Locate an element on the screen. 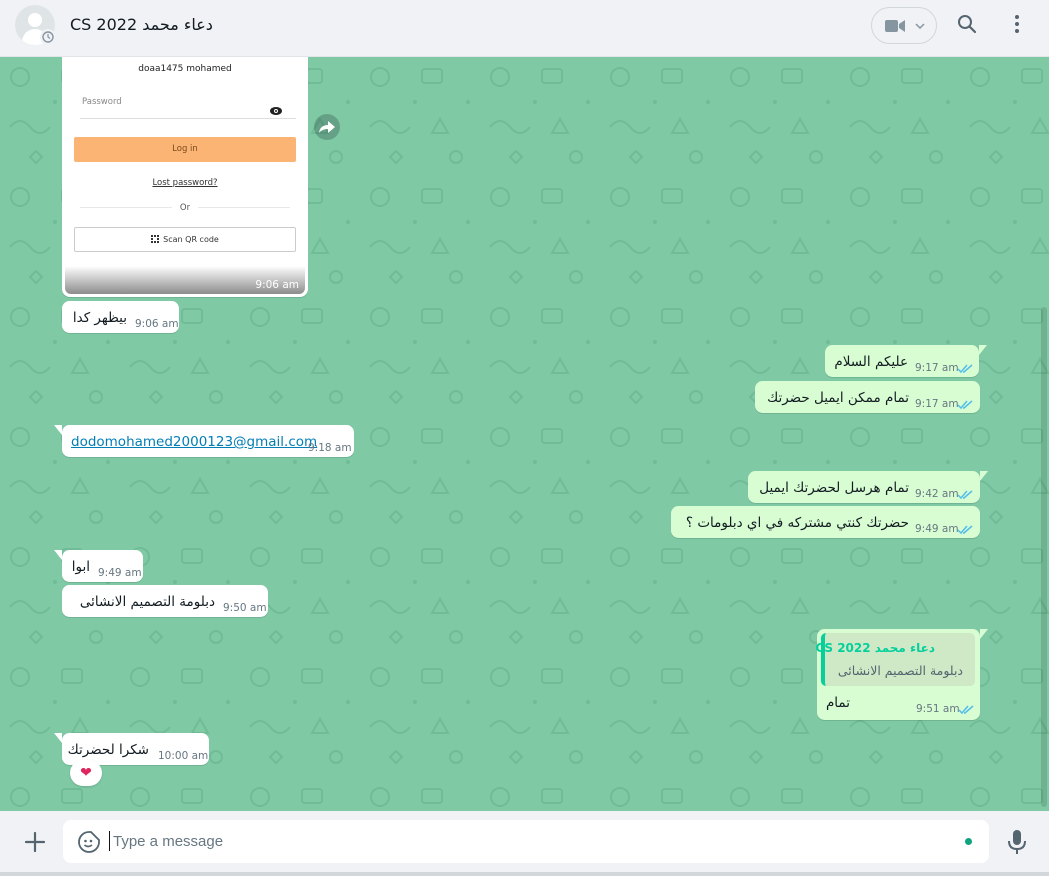 The width and height of the screenshot is (1049, 876). outgoing-message: تمام هرسل لحضرتك ايميل 9:42 am is located at coordinates (868, 487).